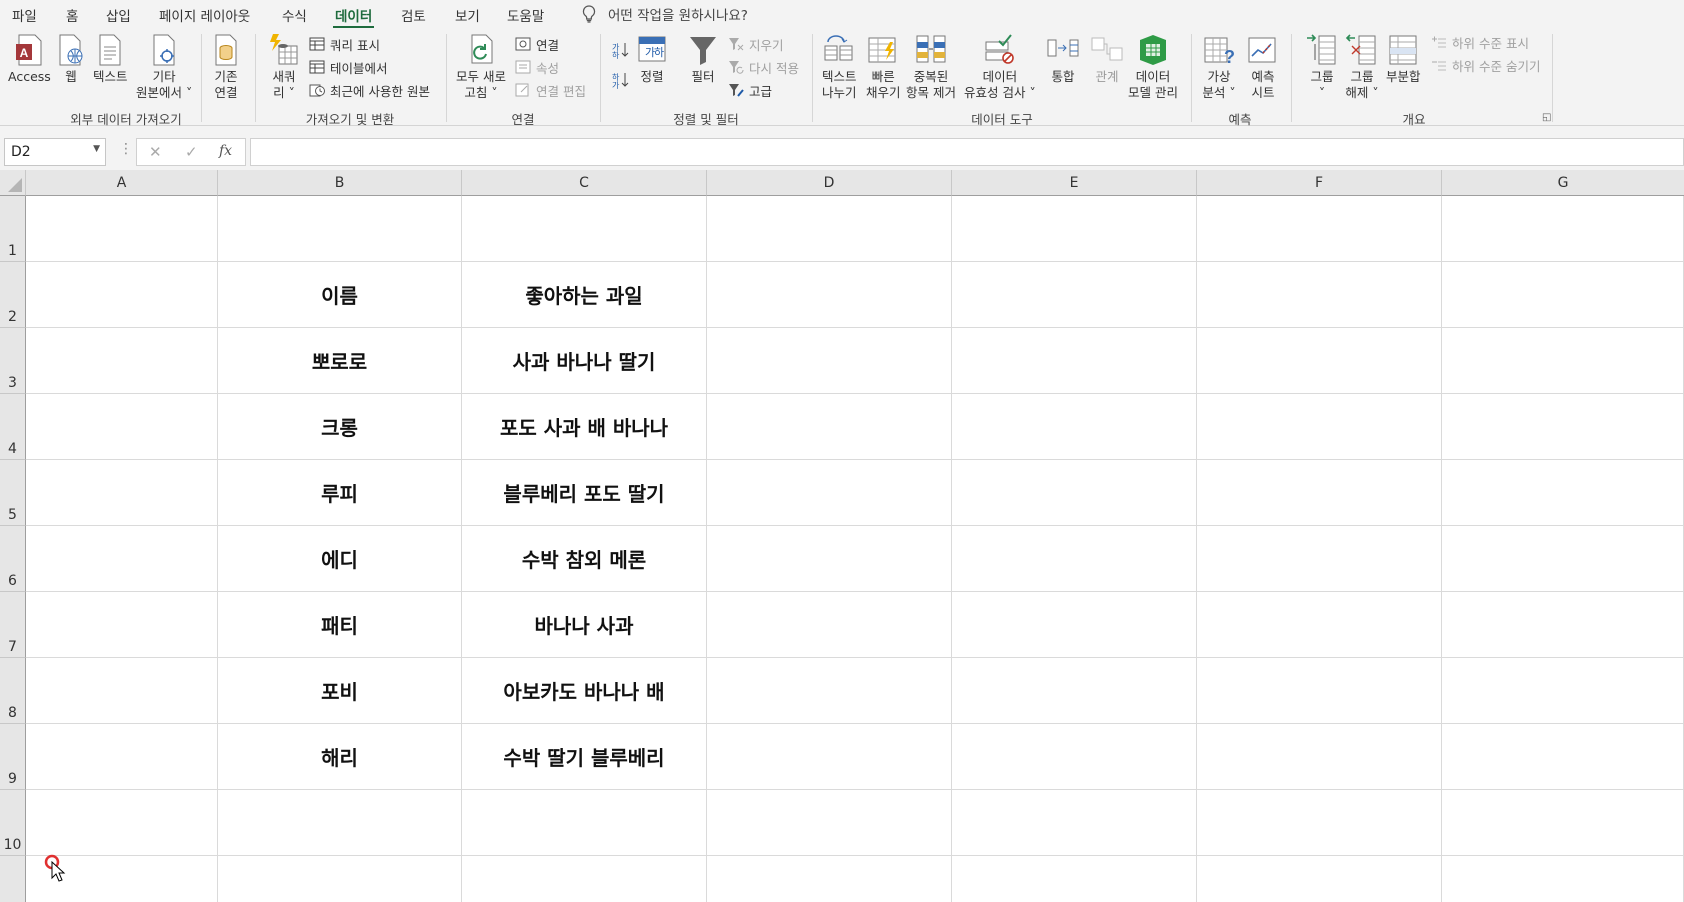 The height and width of the screenshot is (902, 1684). I want to click on advanced-filter-button: 고급, so click(750, 90).